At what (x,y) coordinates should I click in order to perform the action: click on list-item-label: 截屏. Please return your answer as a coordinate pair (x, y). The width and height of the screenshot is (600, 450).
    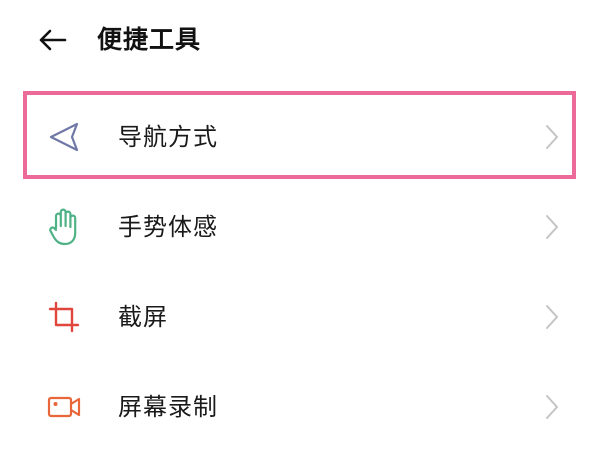
    Looking at the image, I should click on (143, 317).